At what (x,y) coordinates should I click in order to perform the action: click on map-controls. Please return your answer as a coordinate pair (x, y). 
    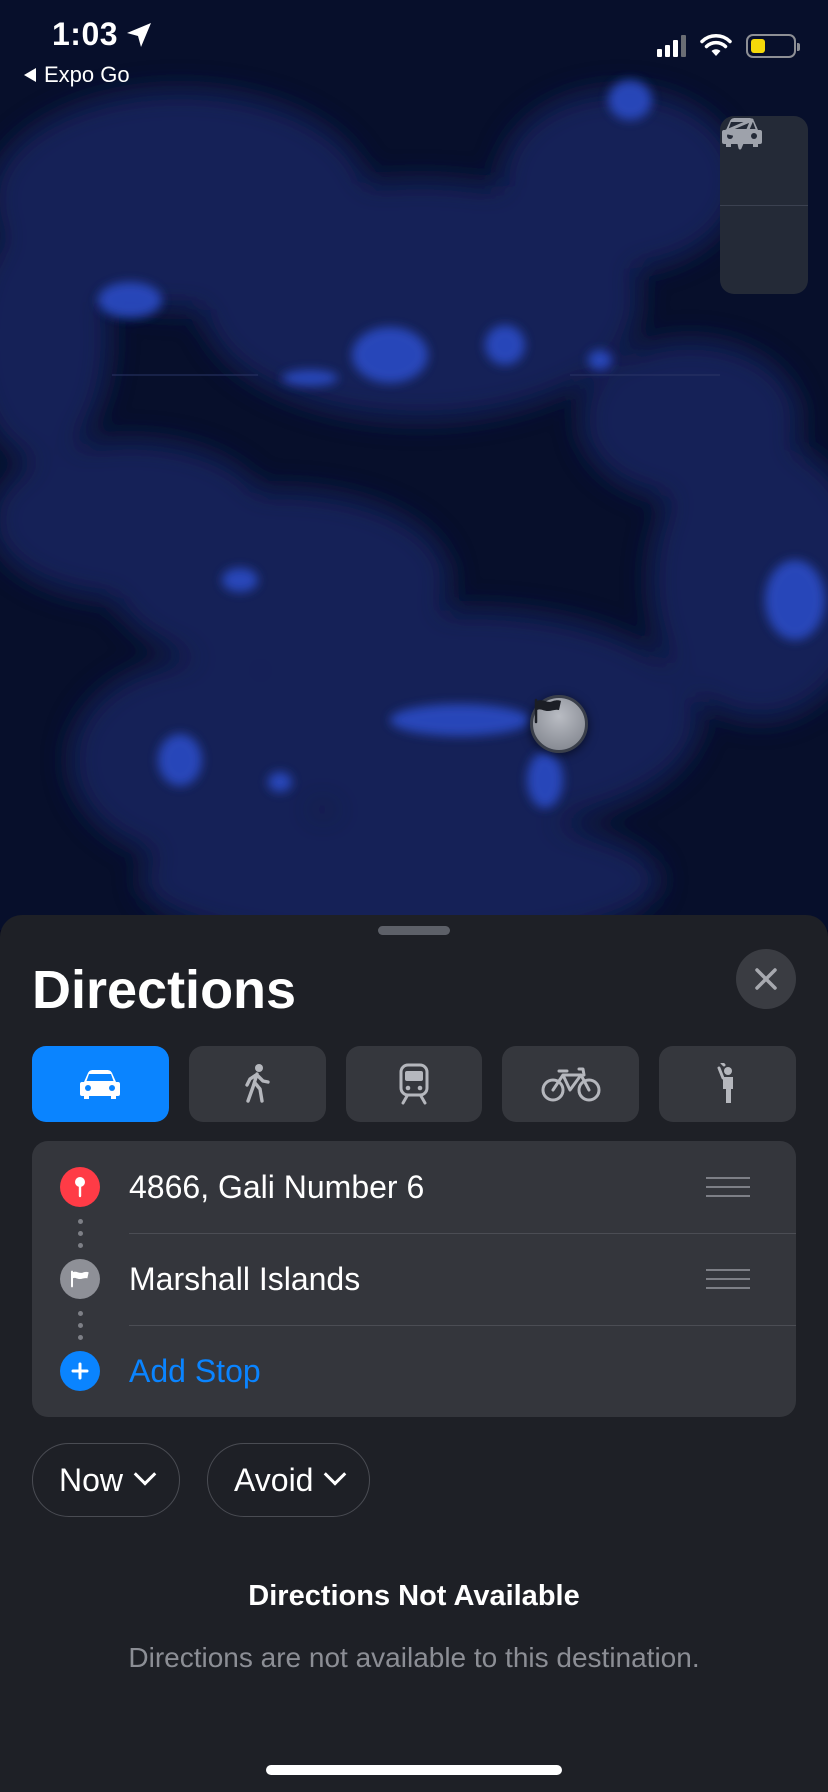
    Looking at the image, I should click on (764, 205).